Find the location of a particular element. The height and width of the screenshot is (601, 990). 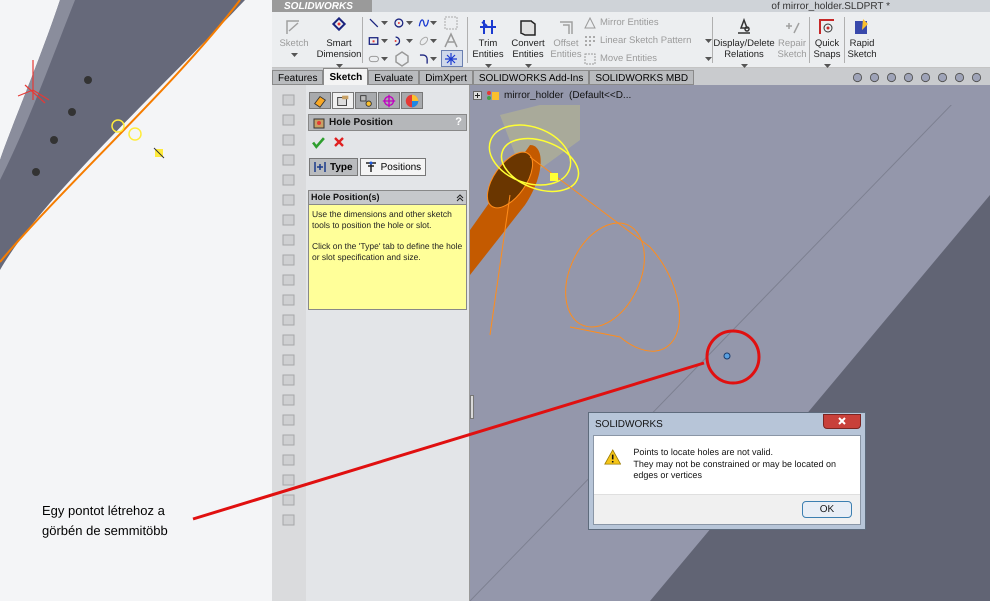

command-tab: Evaluate is located at coordinates (394, 77).